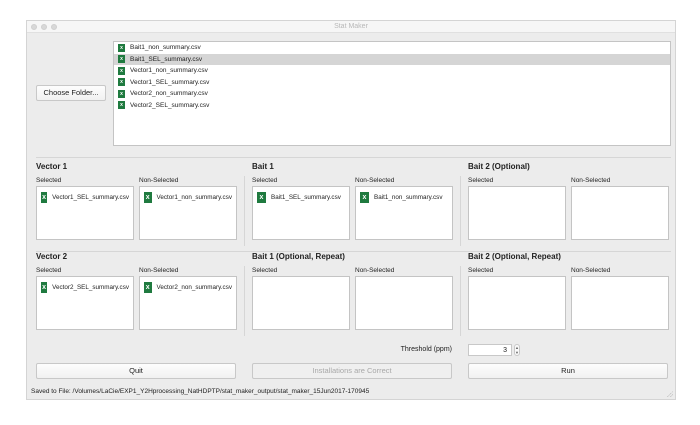  I want to click on bait2-selected-dropzone, so click(517, 213).